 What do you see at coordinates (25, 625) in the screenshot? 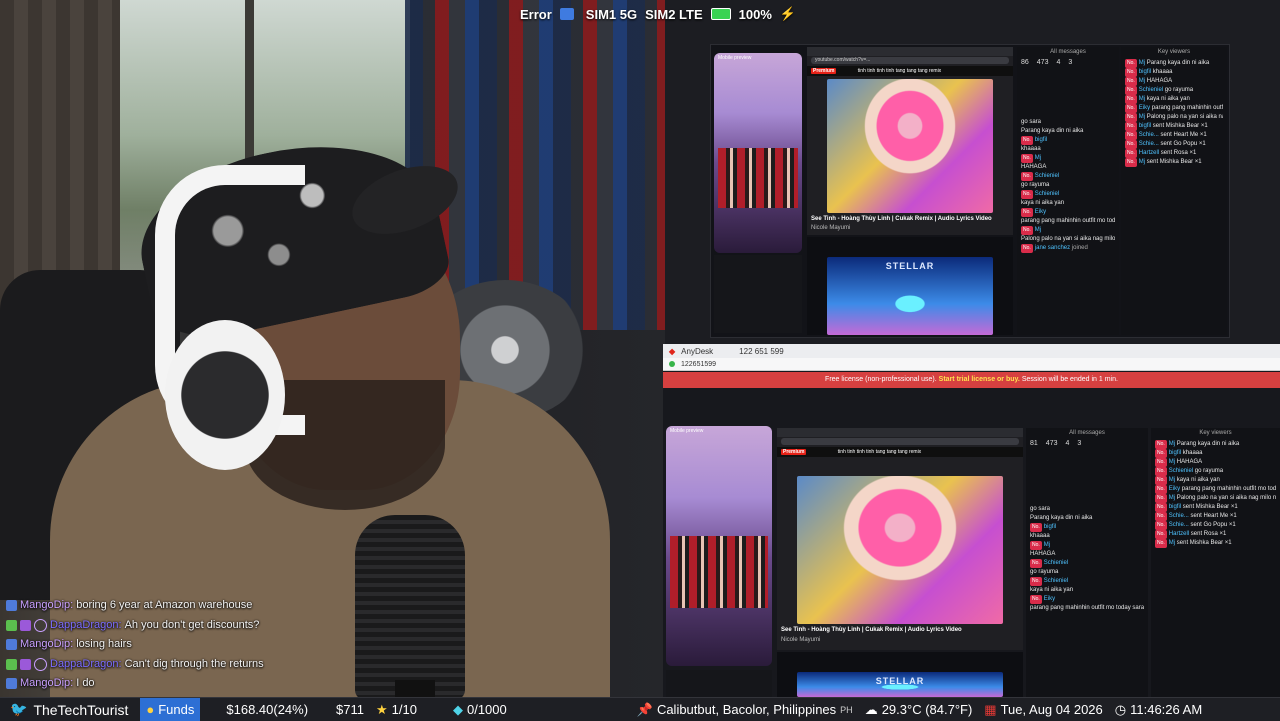
I see `subscriber-badge-icon` at bounding box center [25, 625].